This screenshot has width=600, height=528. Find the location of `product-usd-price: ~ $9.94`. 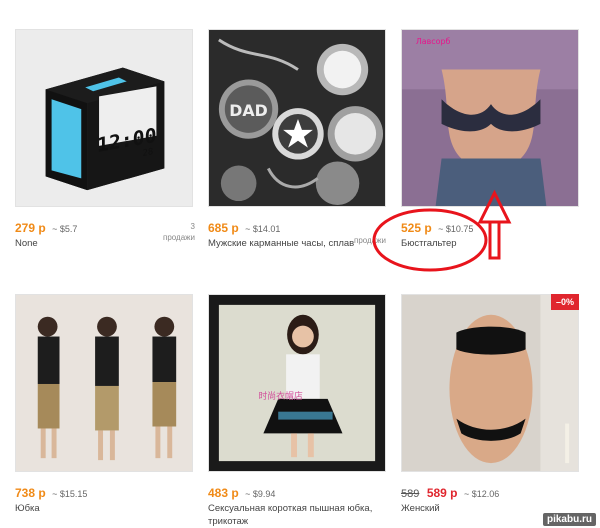

product-usd-price: ~ $9.94 is located at coordinates (260, 494).